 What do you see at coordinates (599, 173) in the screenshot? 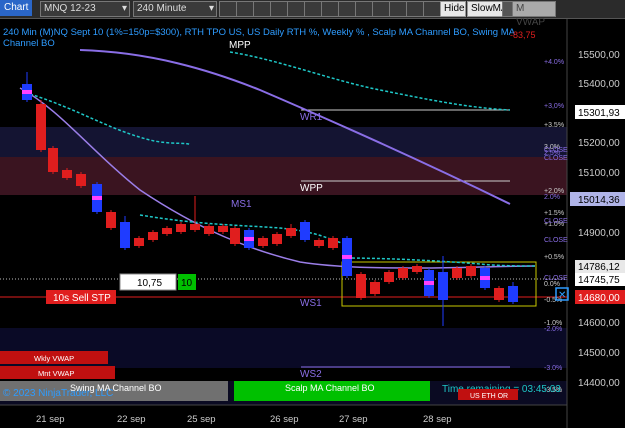
I see `price-tick: 15100,00` at bounding box center [599, 173].